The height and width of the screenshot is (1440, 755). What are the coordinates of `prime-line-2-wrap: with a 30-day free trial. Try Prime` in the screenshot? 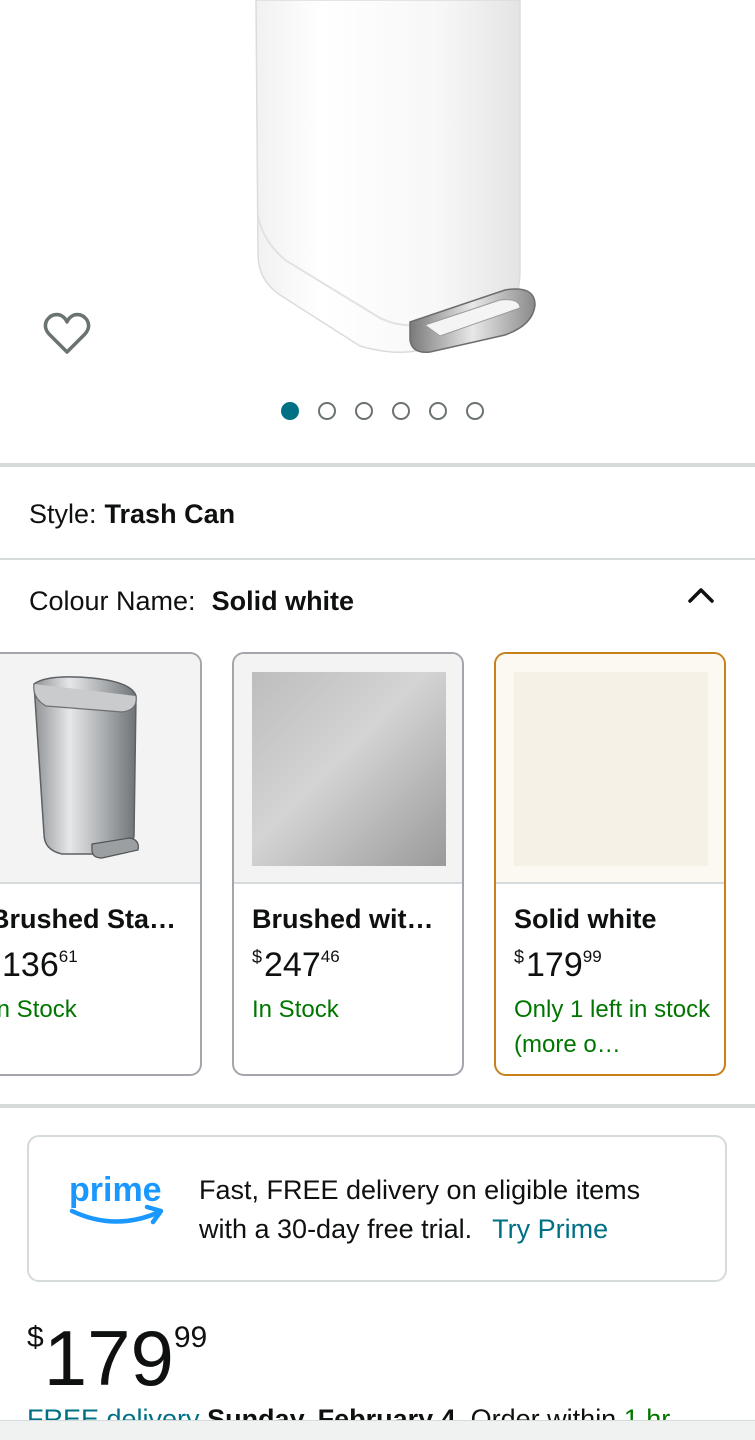 It's located at (419, 1229).